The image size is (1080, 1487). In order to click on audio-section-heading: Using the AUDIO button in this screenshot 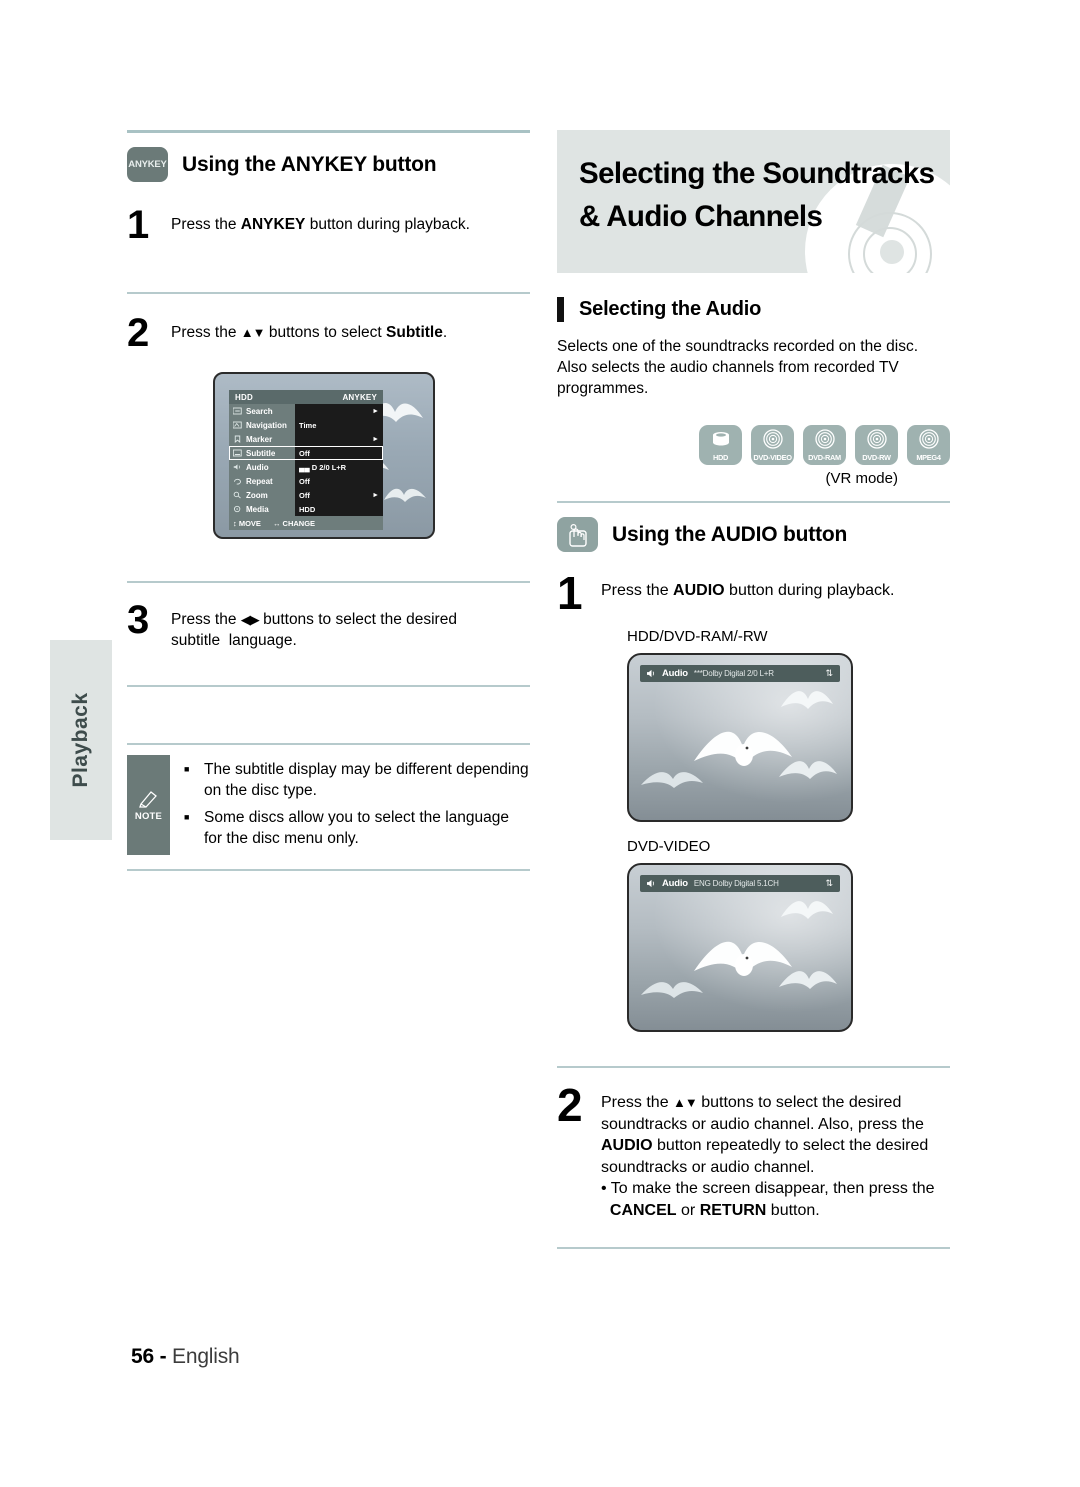, I will do `click(753, 534)`.